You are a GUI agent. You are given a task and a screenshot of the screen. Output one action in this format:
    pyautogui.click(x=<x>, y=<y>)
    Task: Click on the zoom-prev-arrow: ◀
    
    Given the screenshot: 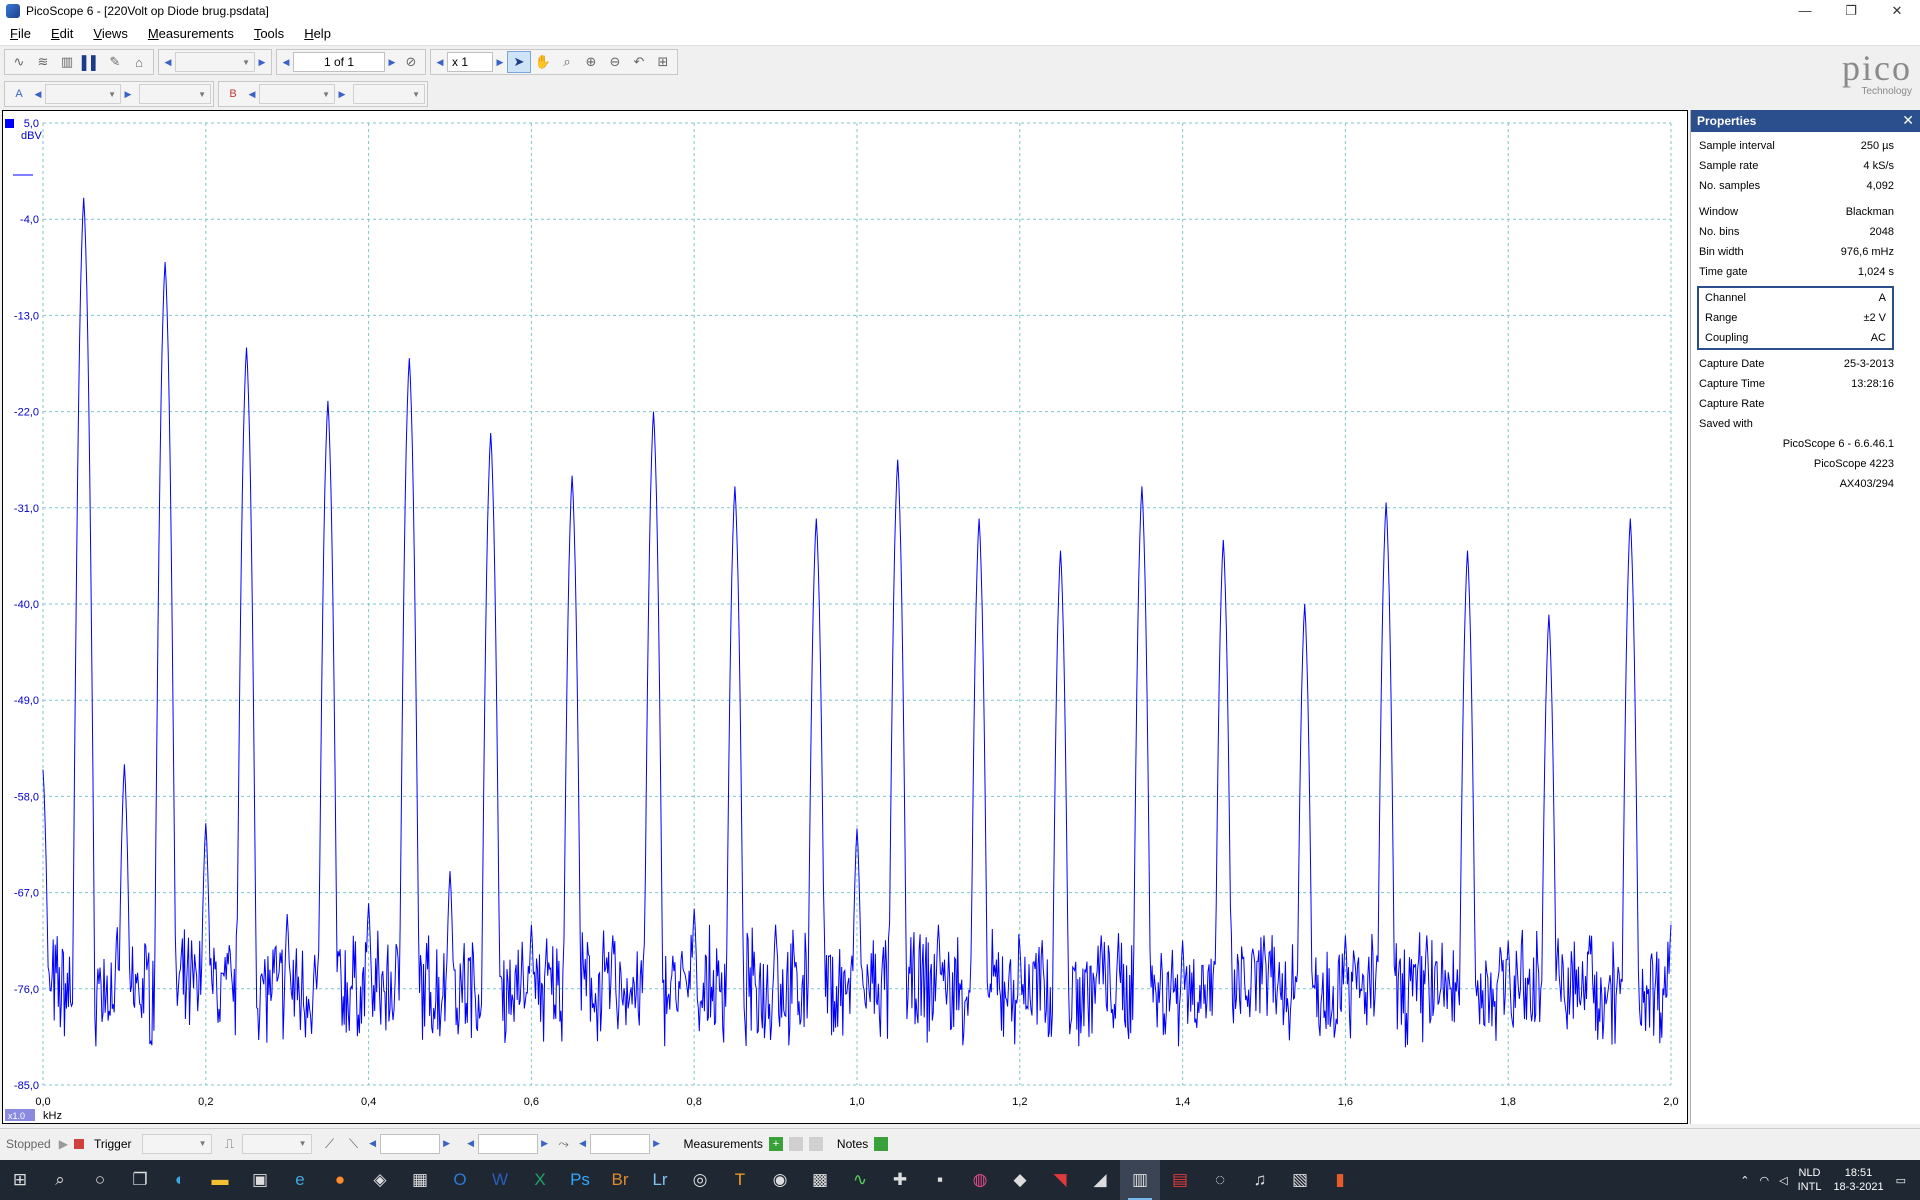 What is the action you would take?
    pyautogui.click(x=440, y=62)
    